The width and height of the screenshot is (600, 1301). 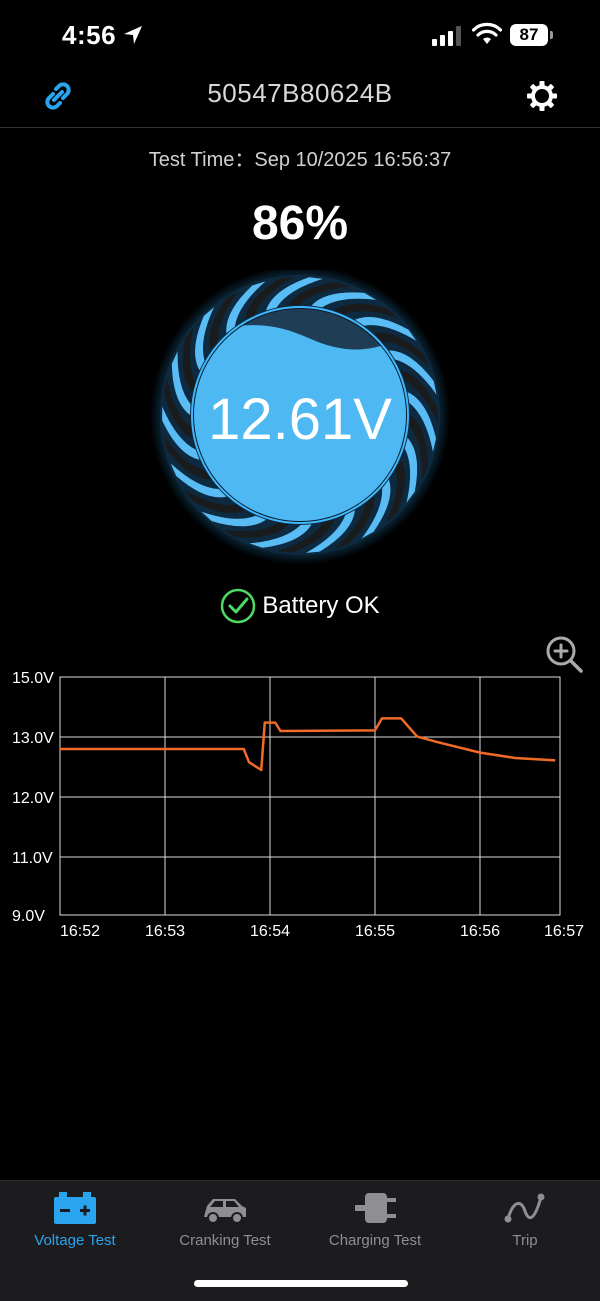 I want to click on y-tick-label: 11.0V, so click(x=32, y=858).